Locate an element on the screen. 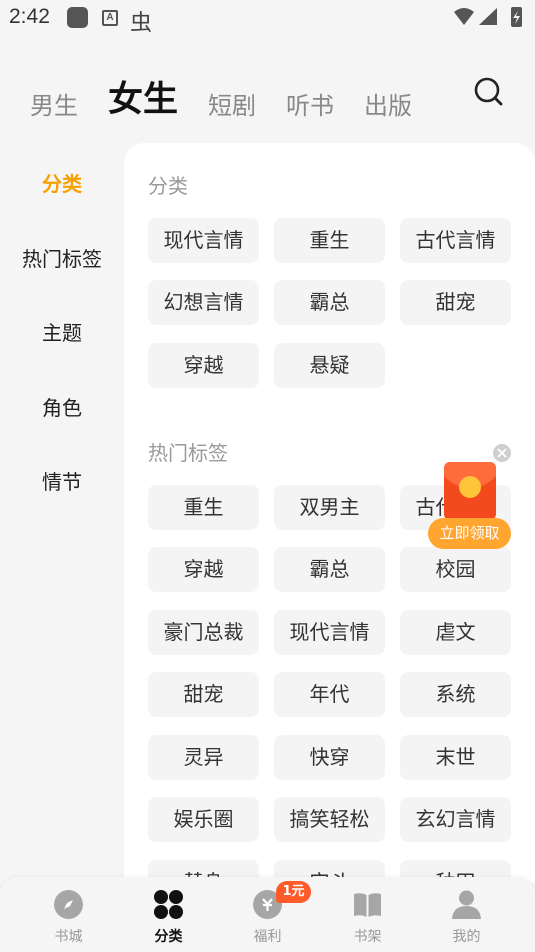 This screenshot has width=535, height=952. tag-chip: 年代 is located at coordinates (329, 694).